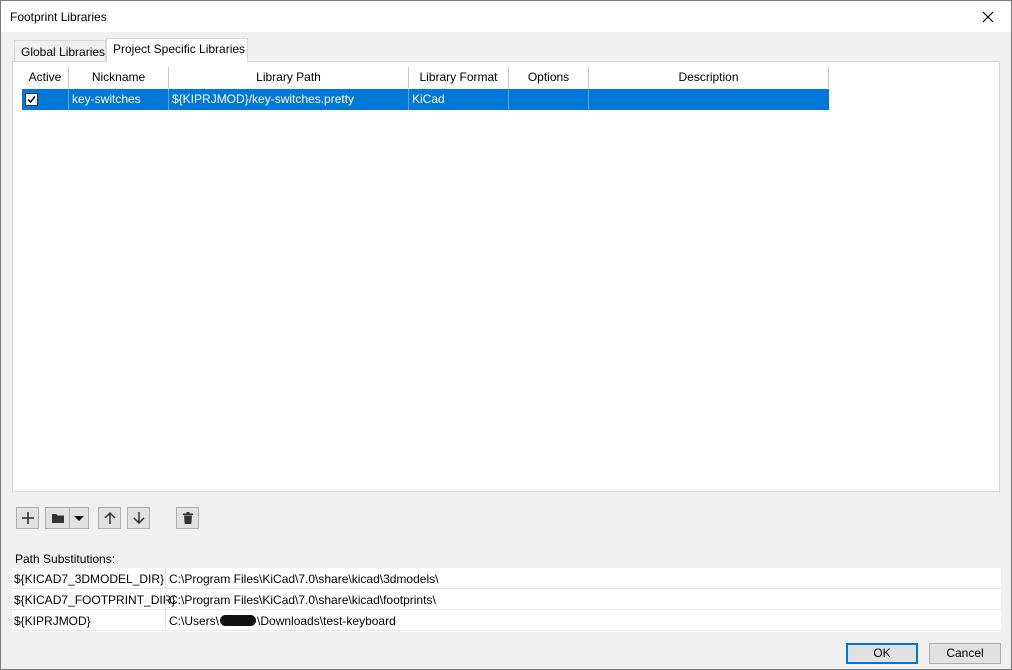 This screenshot has height=670, width=1012. I want to click on substitution-name: ${KICAD7_FOOTPRINT_DIR}, so click(95, 600).